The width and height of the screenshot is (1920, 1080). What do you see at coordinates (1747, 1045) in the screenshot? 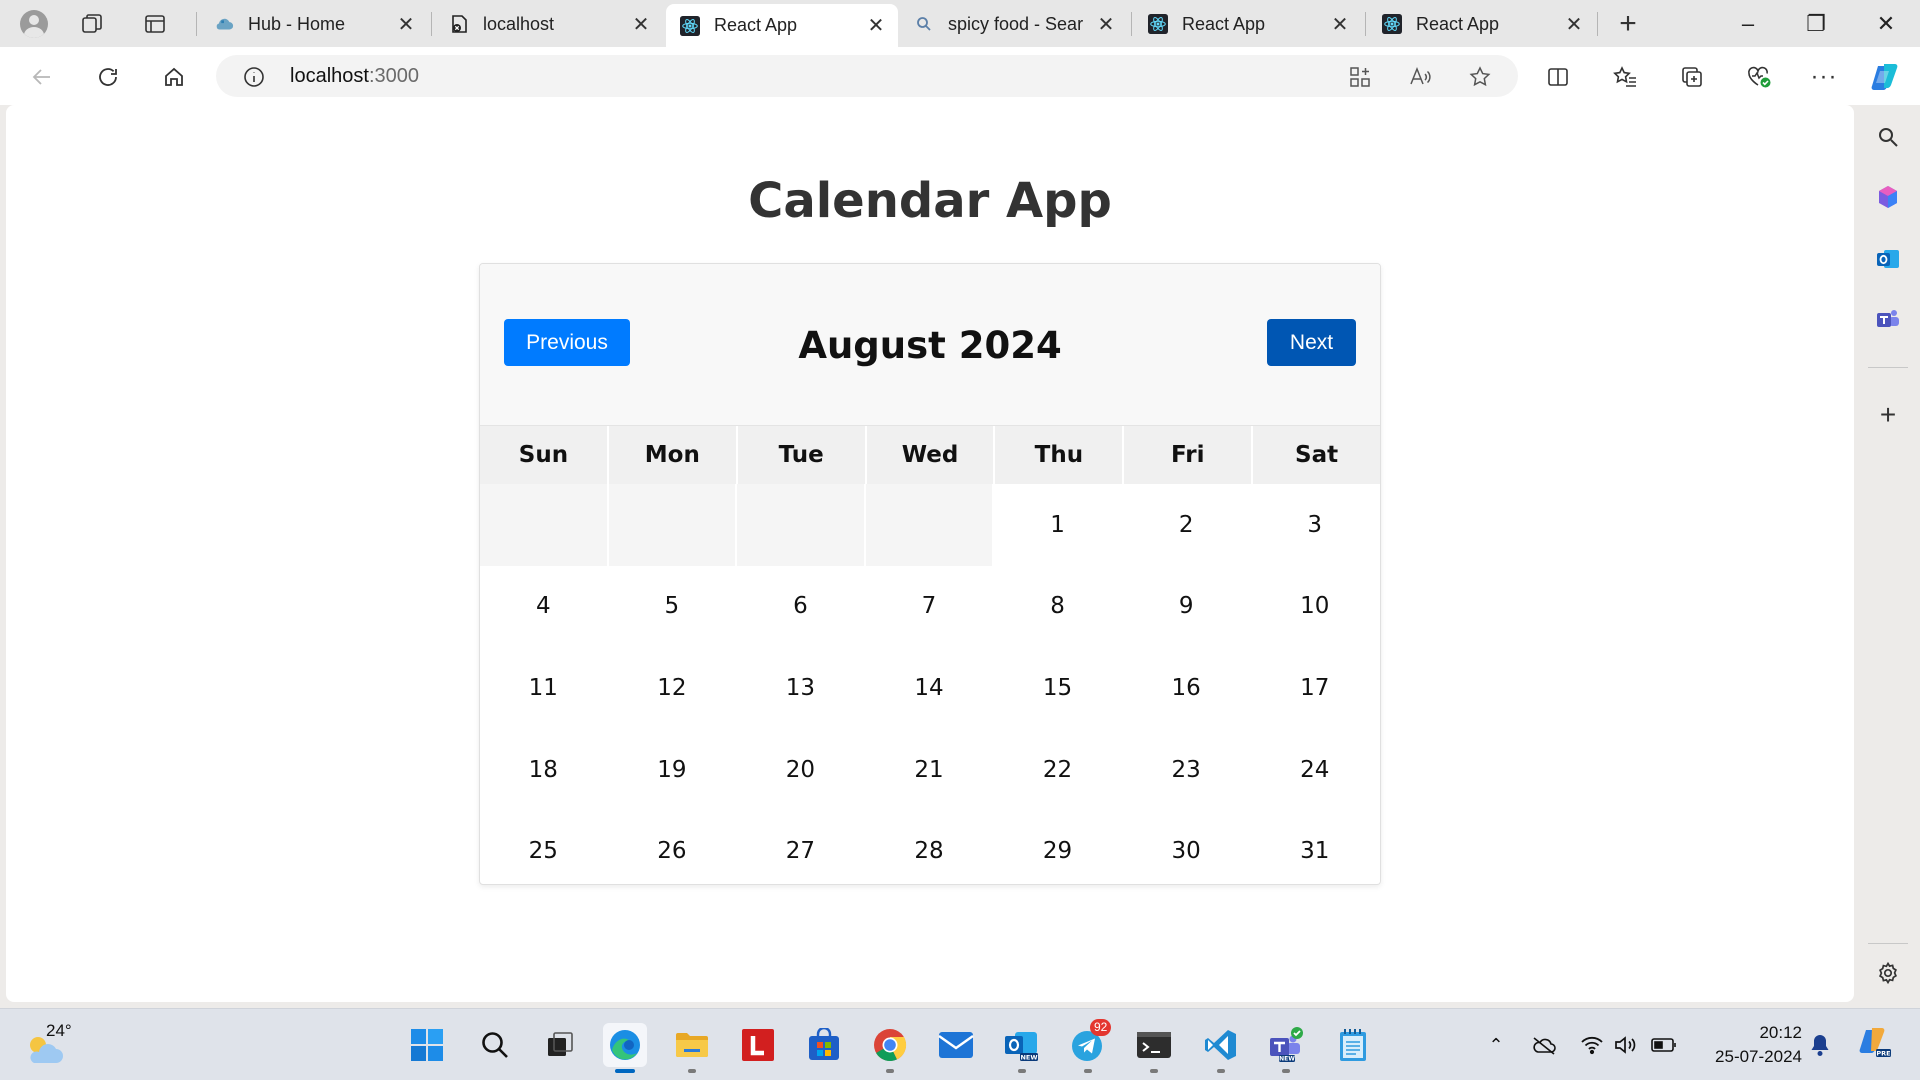
I see `system-clock: 20:12 25-07-2024` at bounding box center [1747, 1045].